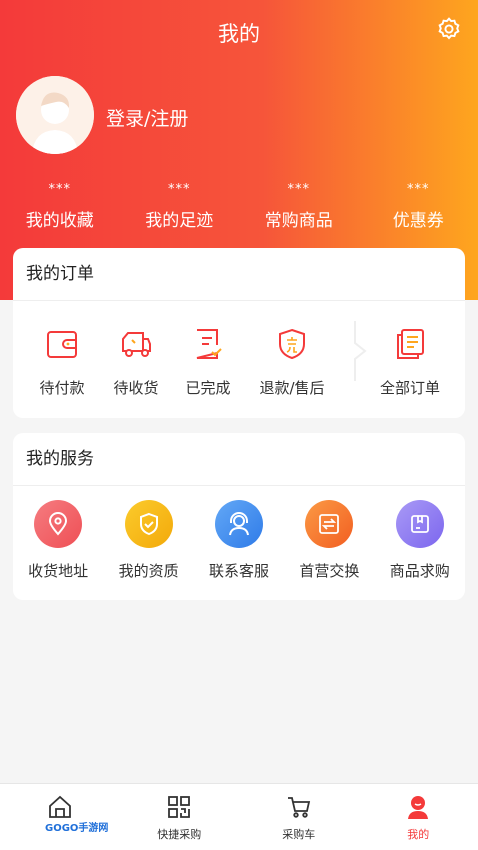  Describe the element at coordinates (239, 34) in the screenshot. I see `page-title: 我的` at that location.